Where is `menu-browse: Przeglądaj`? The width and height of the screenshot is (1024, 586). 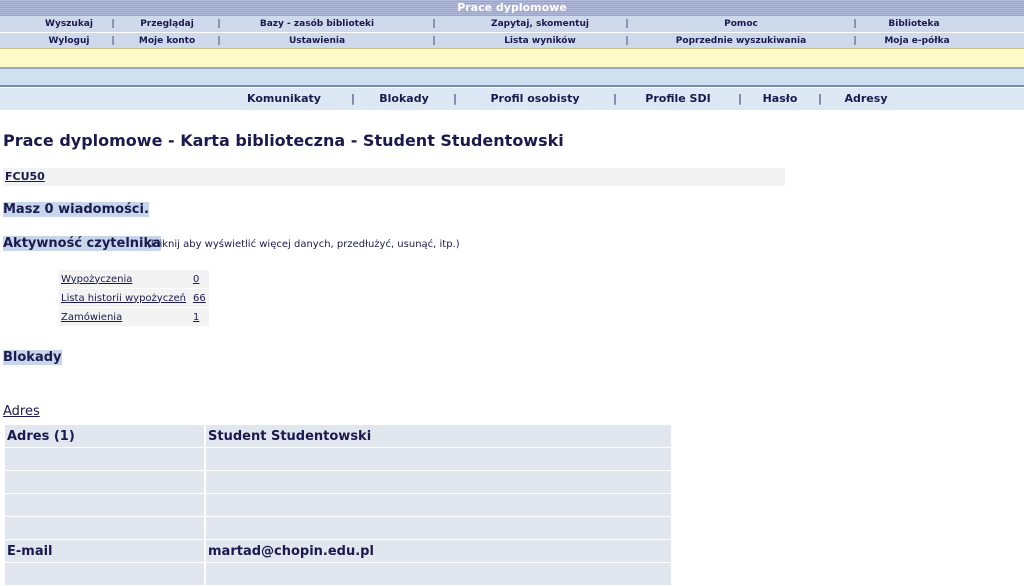
menu-browse: Przeglądaj is located at coordinates (167, 24).